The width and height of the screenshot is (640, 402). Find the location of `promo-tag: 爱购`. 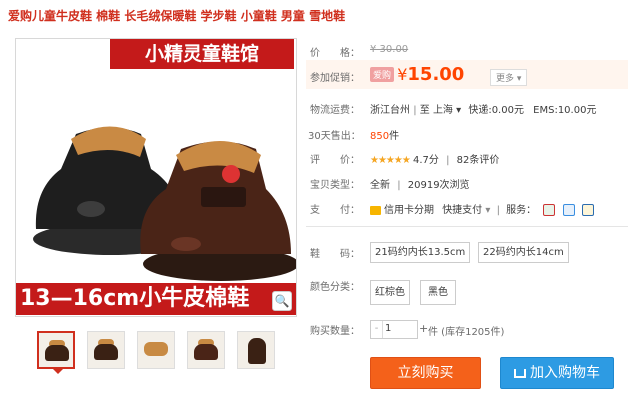

promo-tag: 爱购 is located at coordinates (382, 74).